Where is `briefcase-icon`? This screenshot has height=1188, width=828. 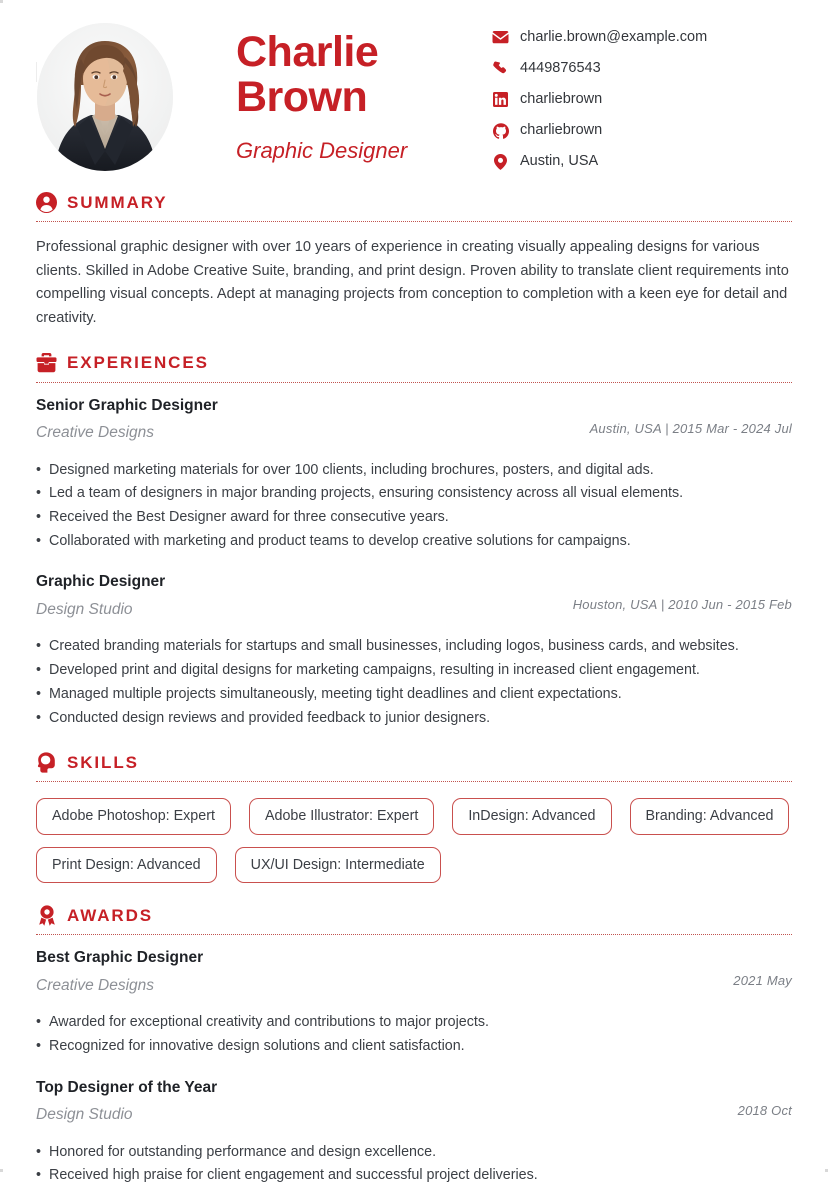
briefcase-icon is located at coordinates (46, 363).